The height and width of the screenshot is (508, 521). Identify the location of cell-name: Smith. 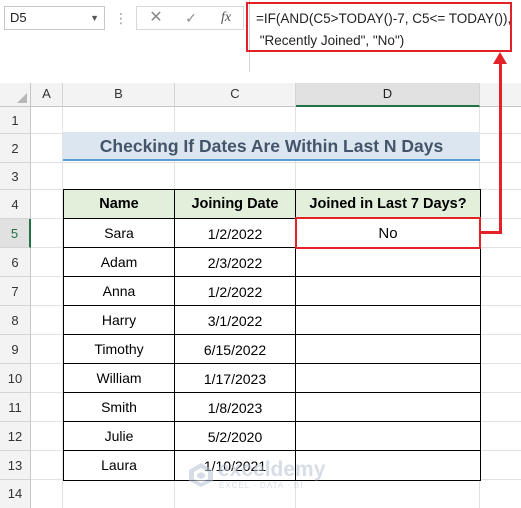
(119, 407).